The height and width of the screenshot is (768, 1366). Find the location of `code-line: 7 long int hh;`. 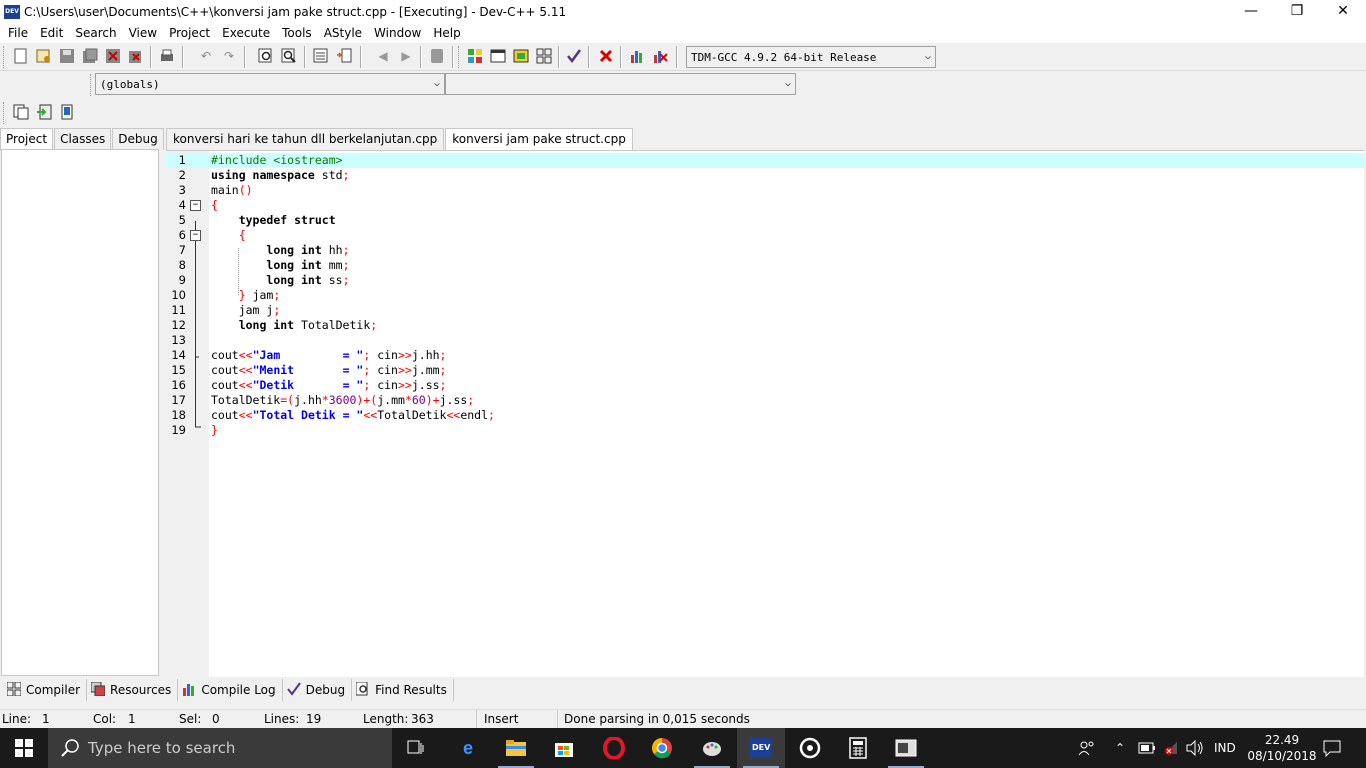

code-line: 7 long int hh; is located at coordinates (765, 250).